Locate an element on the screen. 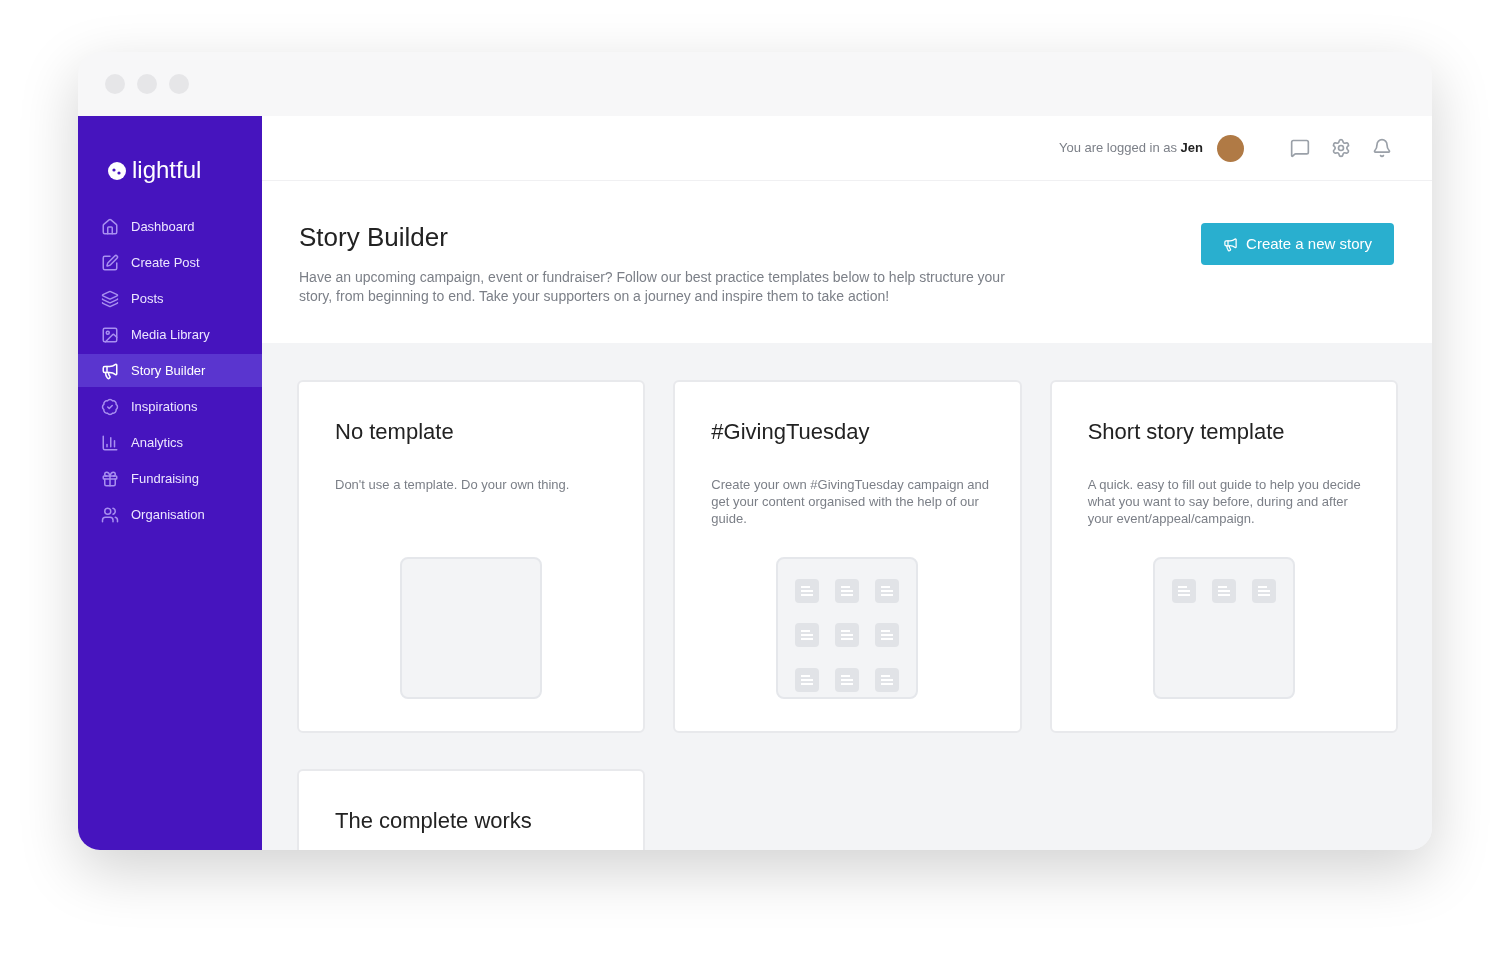 The width and height of the screenshot is (1510, 953). sidebar-item: Dashboard is located at coordinates (170, 226).